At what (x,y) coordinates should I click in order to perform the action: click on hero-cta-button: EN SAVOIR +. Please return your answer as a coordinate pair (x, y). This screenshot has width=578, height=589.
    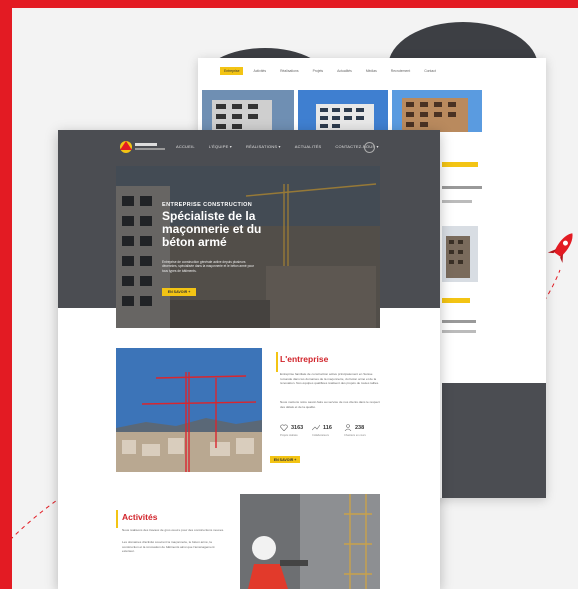
    Looking at the image, I should click on (179, 292).